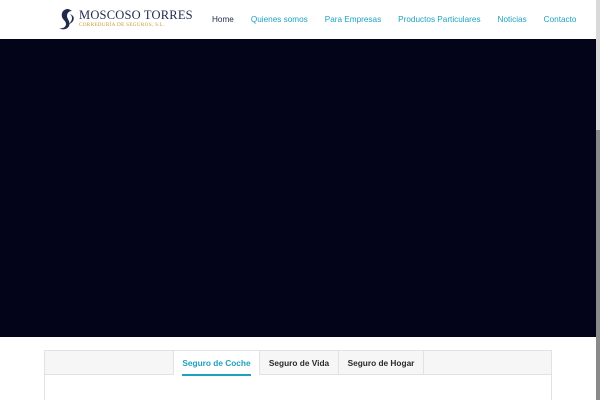  What do you see at coordinates (423, 363) in the screenshot?
I see `tab-divider` at bounding box center [423, 363].